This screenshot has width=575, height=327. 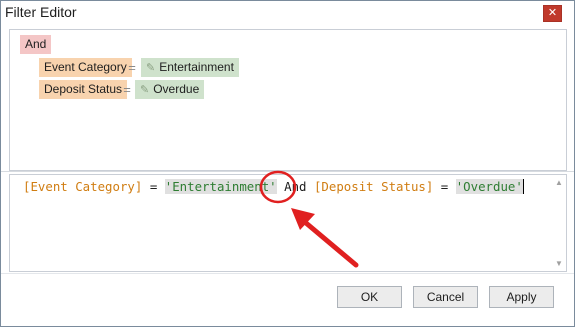 What do you see at coordinates (489, 186) in the screenshot?
I see `expr-value-2: 'Overdue'` at bounding box center [489, 186].